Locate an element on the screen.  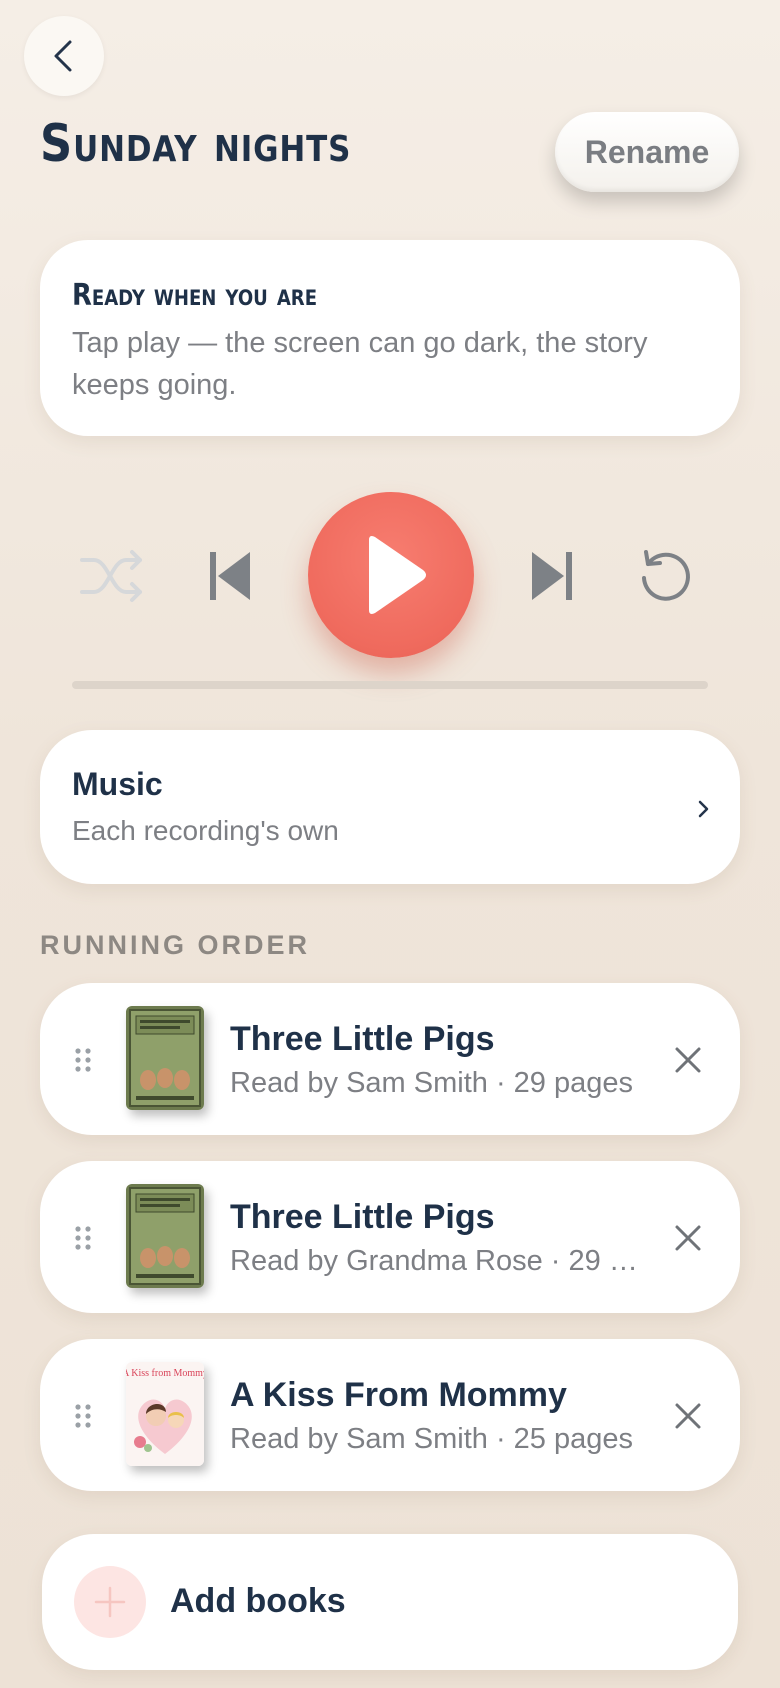
music-row is located at coordinates (390, 807).